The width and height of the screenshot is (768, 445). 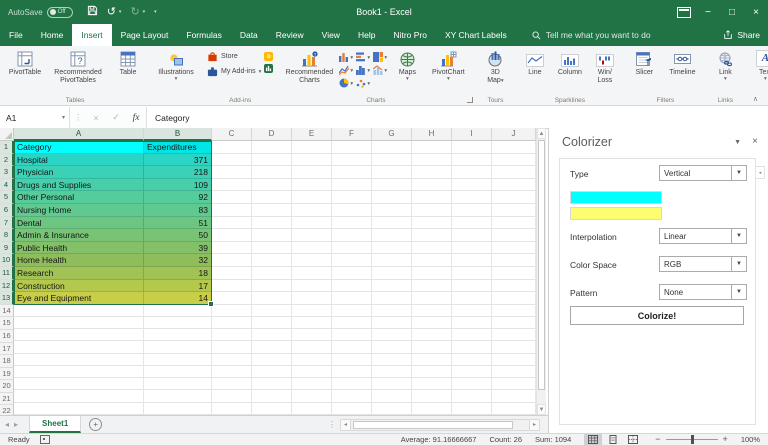 I want to click on sparkline-winloss-button: Win/ Loss, so click(x=604, y=67).